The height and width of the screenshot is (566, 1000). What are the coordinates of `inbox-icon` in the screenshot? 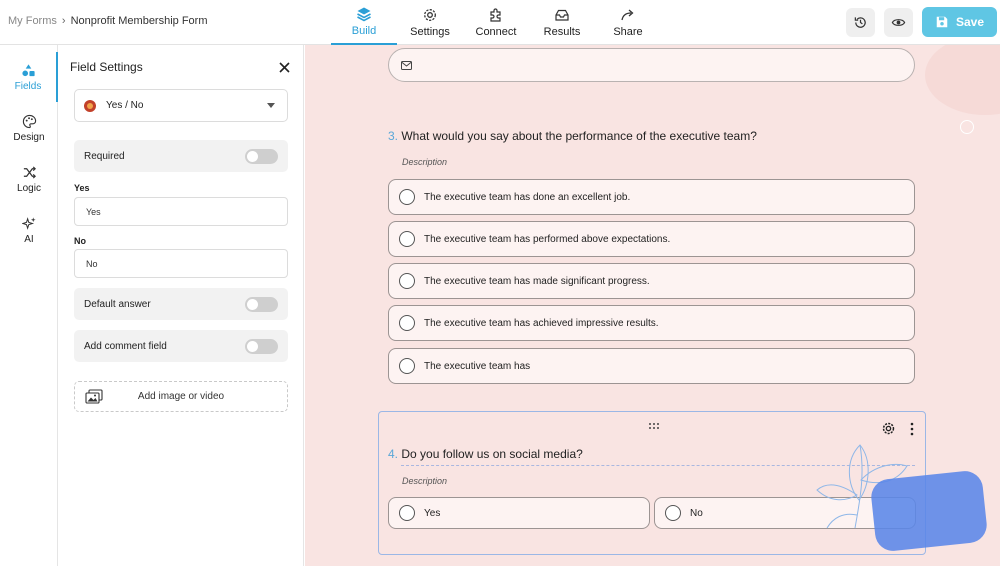 It's located at (562, 15).